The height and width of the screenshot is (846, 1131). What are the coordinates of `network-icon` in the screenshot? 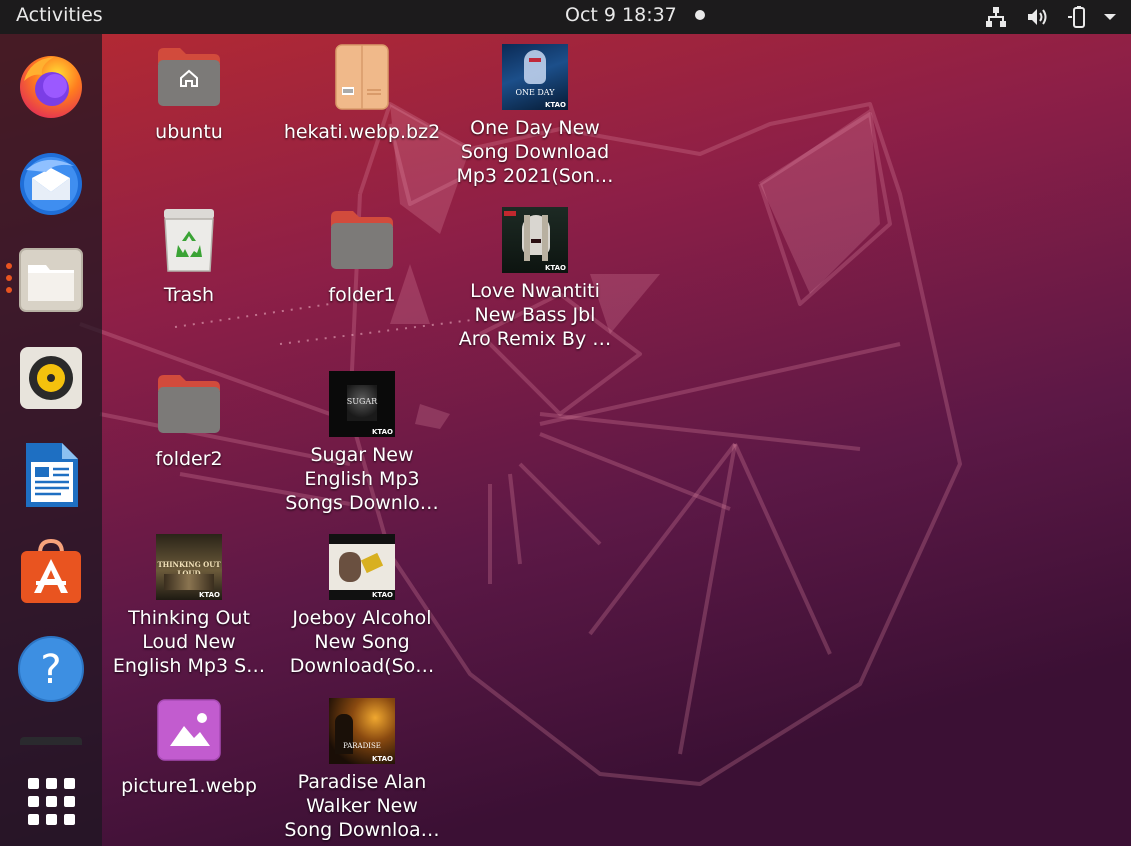 It's located at (996, 17).